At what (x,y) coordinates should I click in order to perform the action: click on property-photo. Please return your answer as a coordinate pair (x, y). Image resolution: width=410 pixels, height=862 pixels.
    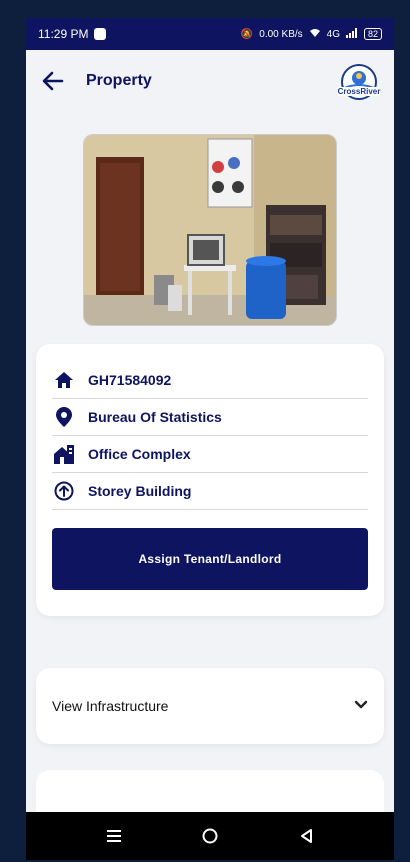
    Looking at the image, I should click on (210, 230).